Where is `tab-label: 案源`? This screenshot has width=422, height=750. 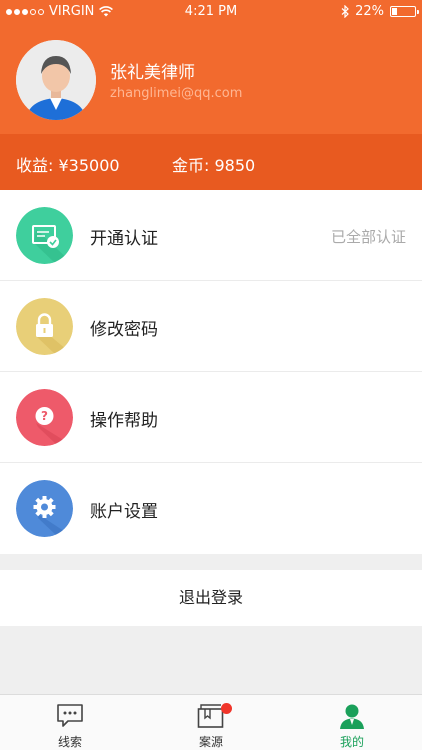
tab-label: 案源 is located at coordinates (210, 742).